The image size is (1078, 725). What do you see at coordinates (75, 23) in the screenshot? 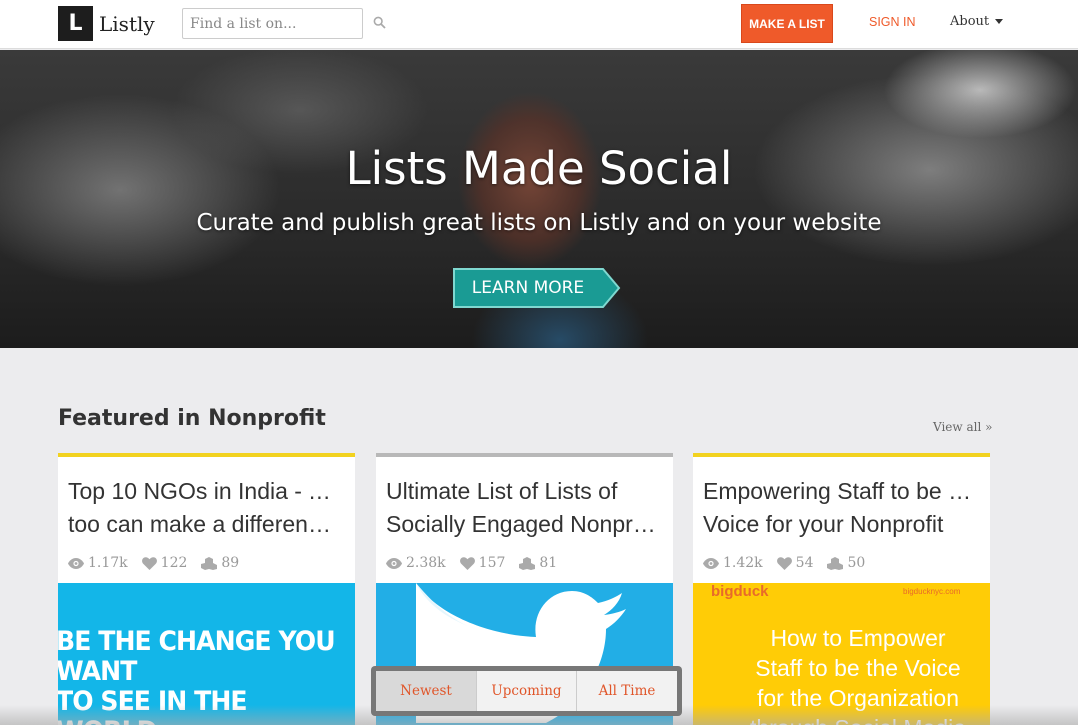
I see `logo-mark: L` at bounding box center [75, 23].